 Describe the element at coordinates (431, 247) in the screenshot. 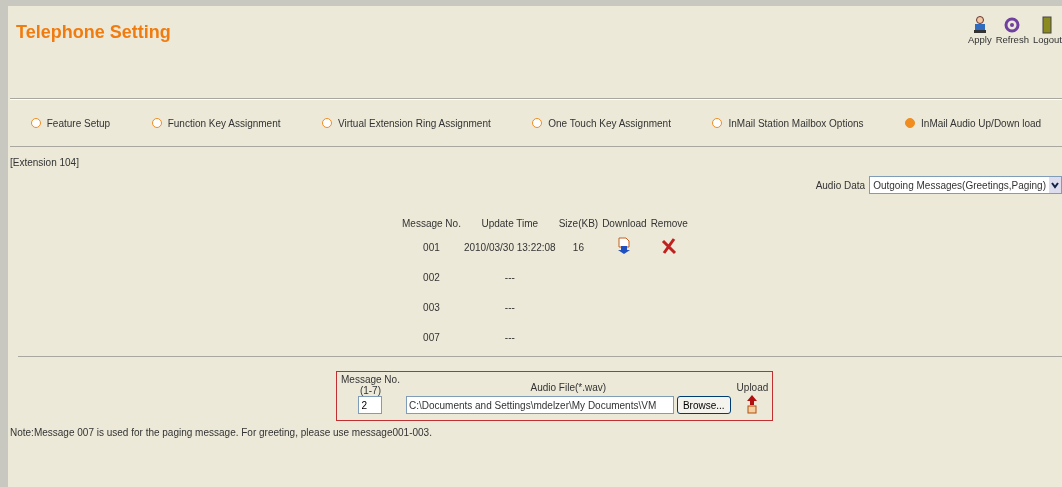

I see `table-cell: 001` at that location.